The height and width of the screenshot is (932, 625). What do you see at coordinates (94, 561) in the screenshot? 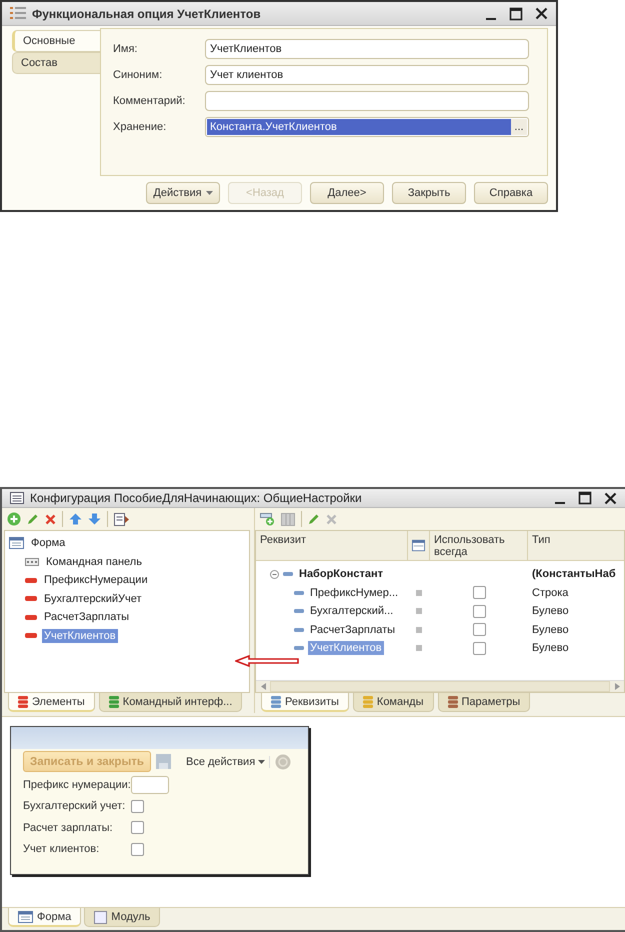
I see `tree-item: Командная панель` at bounding box center [94, 561].